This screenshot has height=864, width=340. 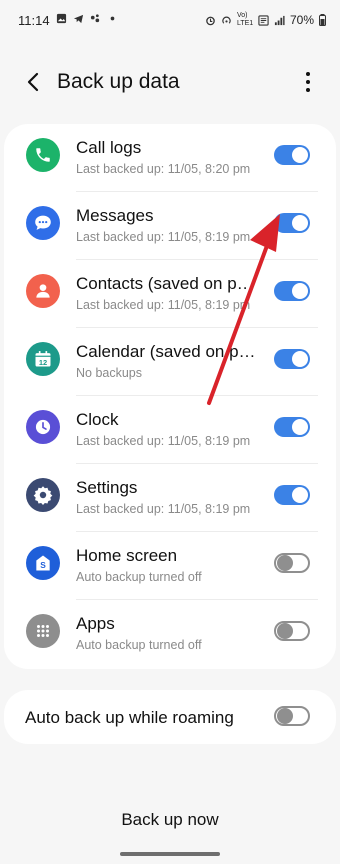 I want to click on calendar-app-icon: 12, so click(x=43, y=359).